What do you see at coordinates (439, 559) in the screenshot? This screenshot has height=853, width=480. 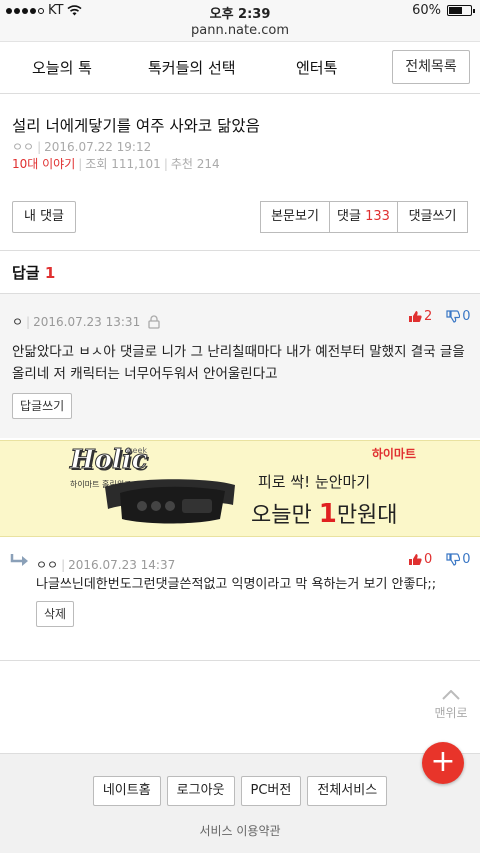 I see `reply-votes: 0 0` at bounding box center [439, 559].